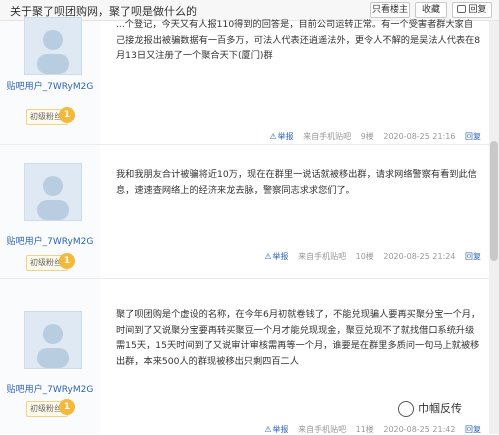 The image size is (499, 435). What do you see at coordinates (494, 201) in the screenshot?
I see `scrollbar-thumb` at bounding box center [494, 201].